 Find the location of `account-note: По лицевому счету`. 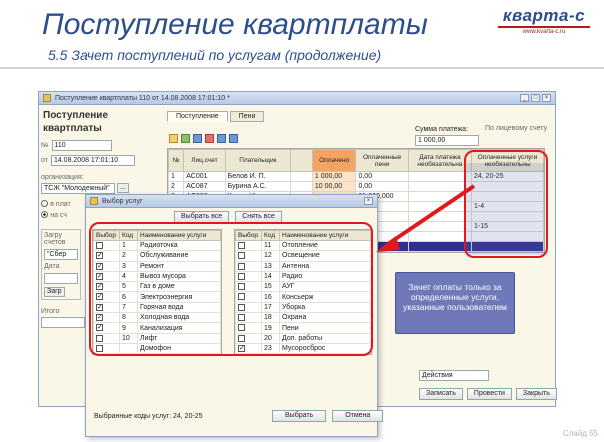

account-note: По лицевому счету is located at coordinates (516, 128).